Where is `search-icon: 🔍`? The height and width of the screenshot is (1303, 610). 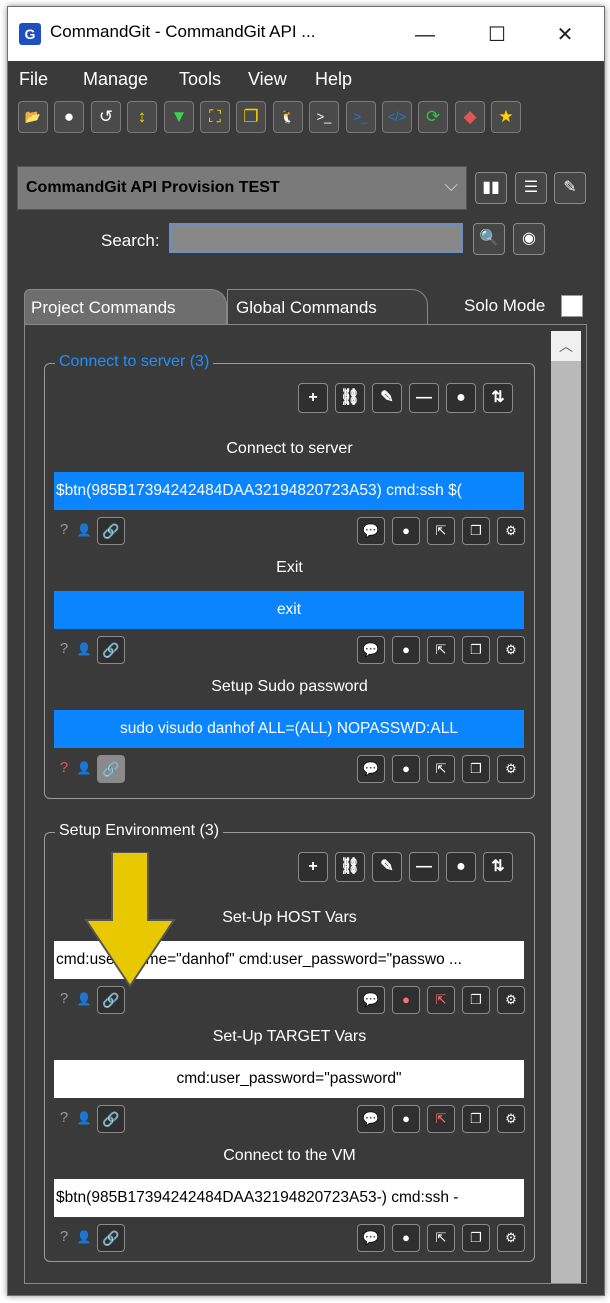 search-icon: 🔍 is located at coordinates (489, 239).